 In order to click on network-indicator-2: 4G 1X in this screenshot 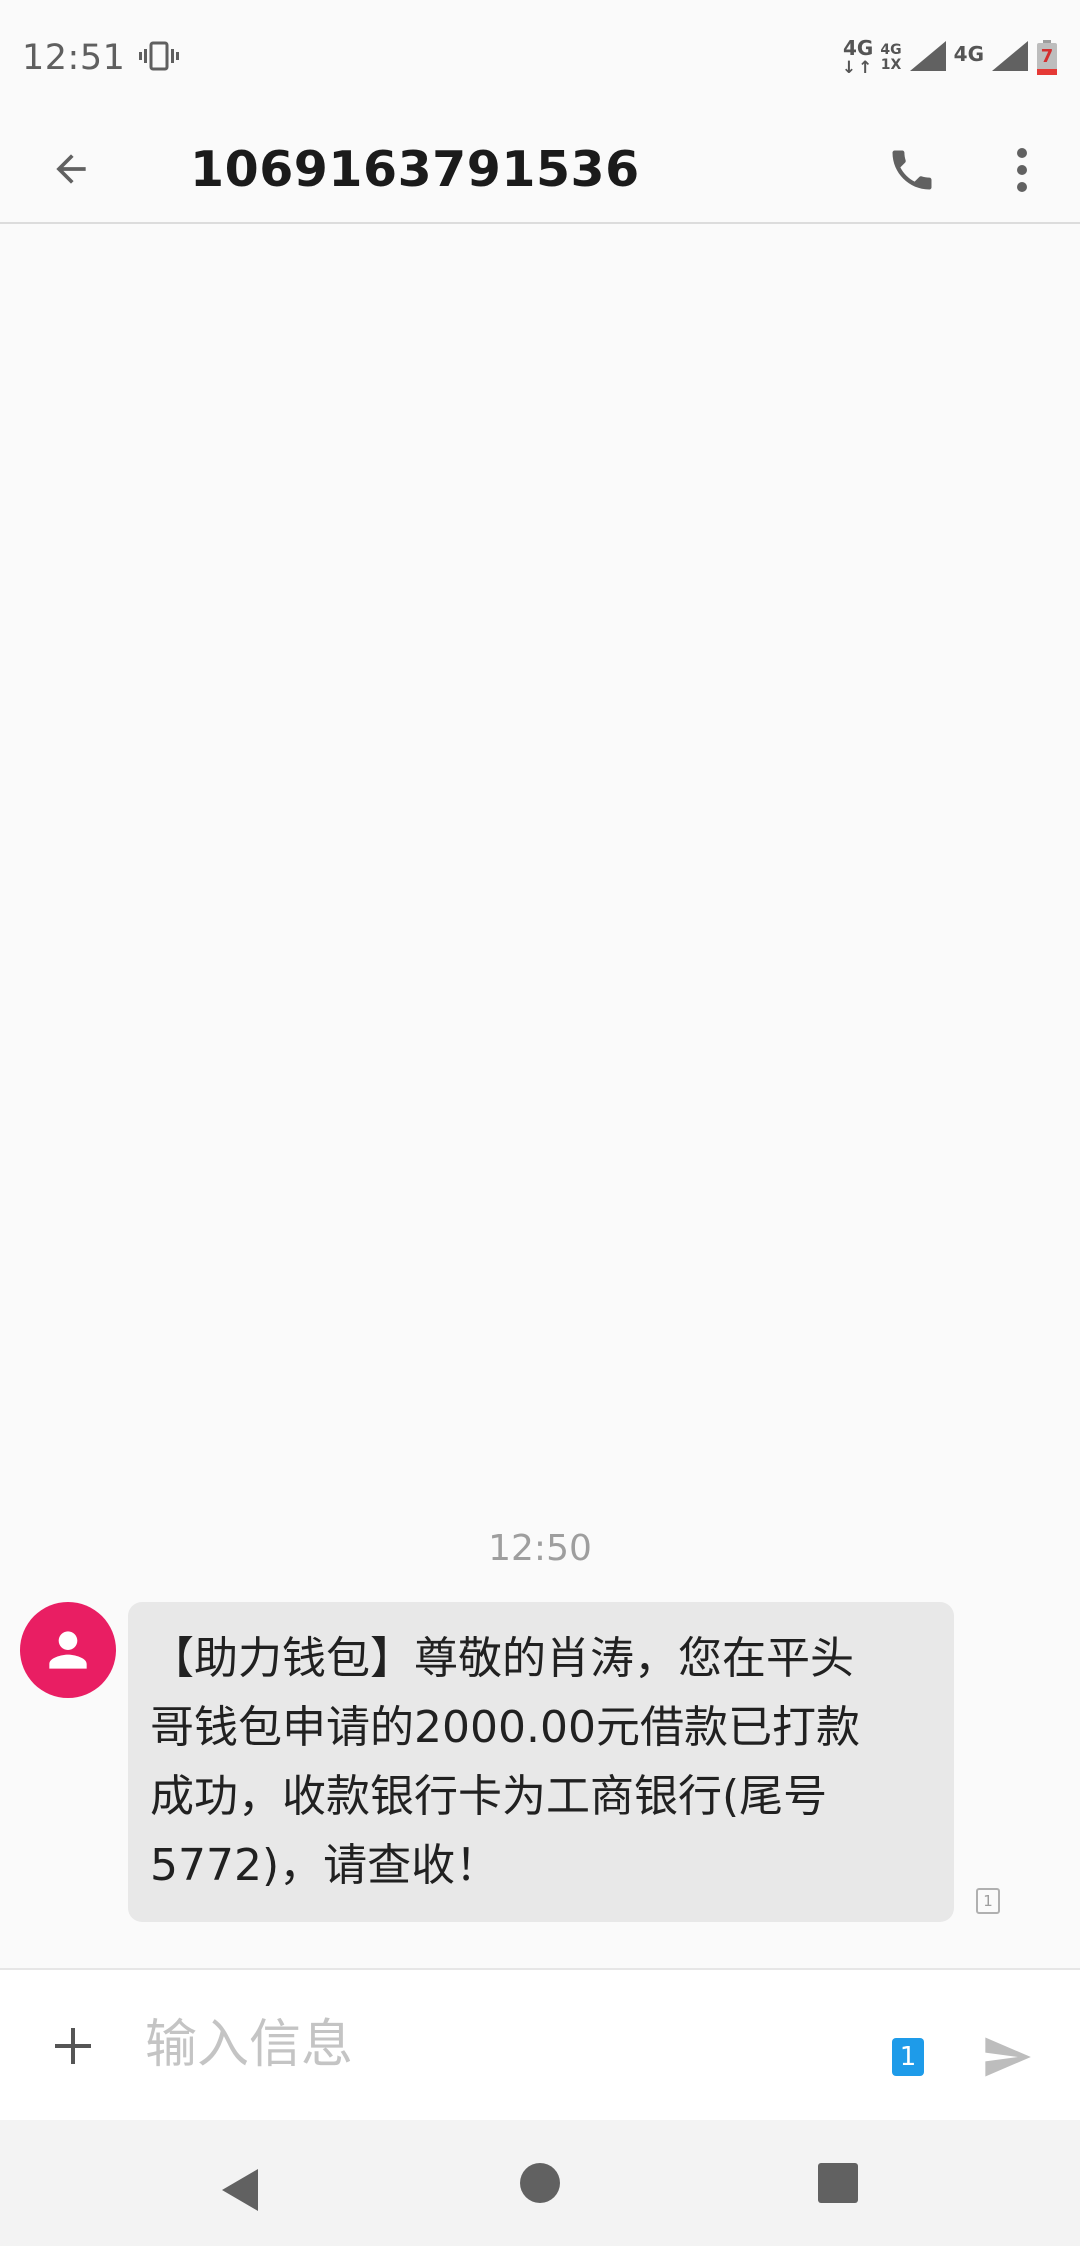, I will do `click(890, 58)`.